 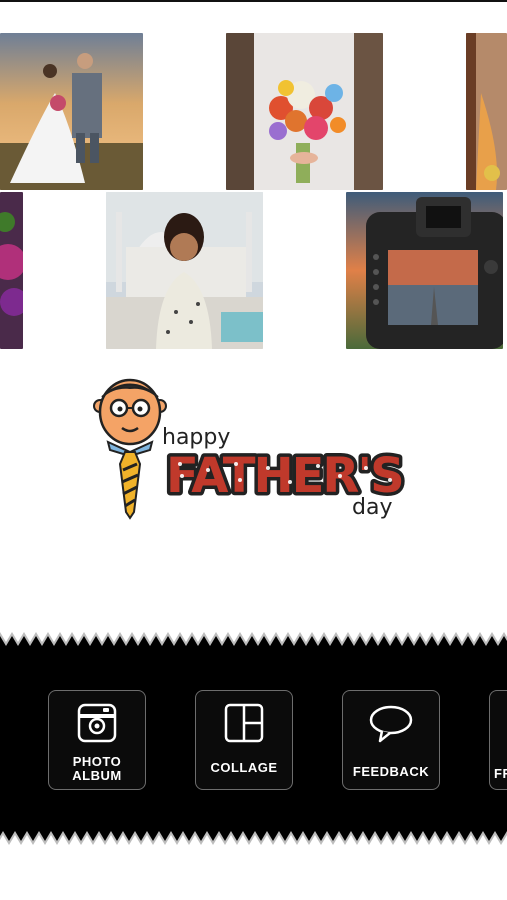 I want to click on bridal-bouquet-photo, so click(x=304, y=111).